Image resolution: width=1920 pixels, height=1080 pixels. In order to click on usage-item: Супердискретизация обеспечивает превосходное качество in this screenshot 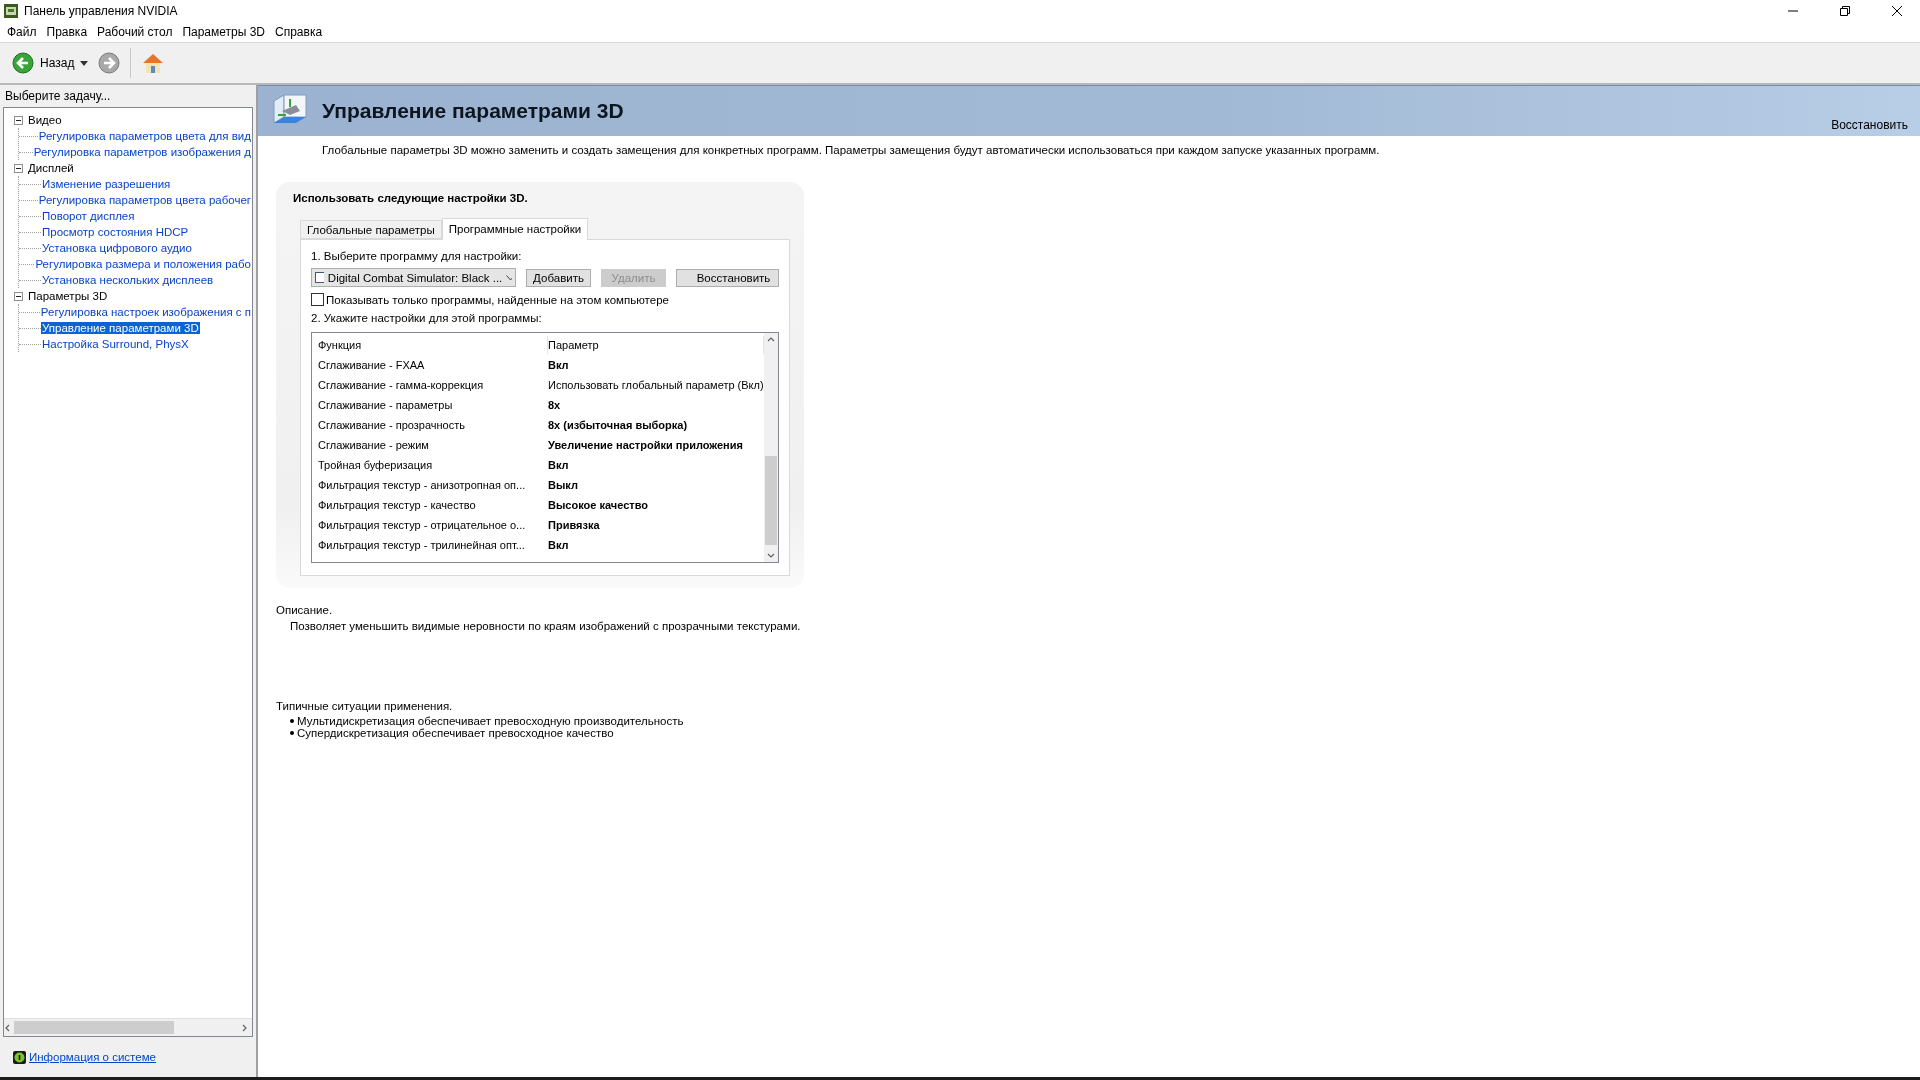, I will do `click(455, 733)`.